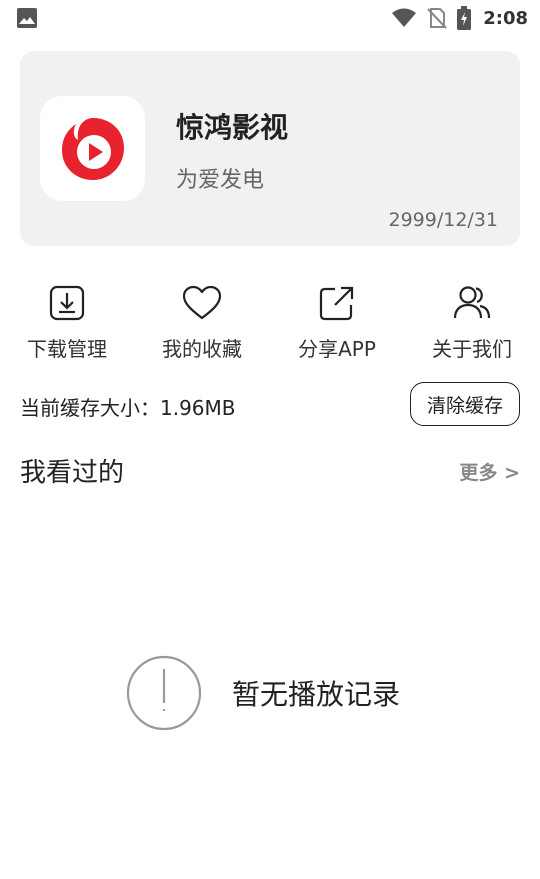 This screenshot has height=879, width=540. What do you see at coordinates (27, 18) in the screenshot?
I see `image-notification-icon` at bounding box center [27, 18].